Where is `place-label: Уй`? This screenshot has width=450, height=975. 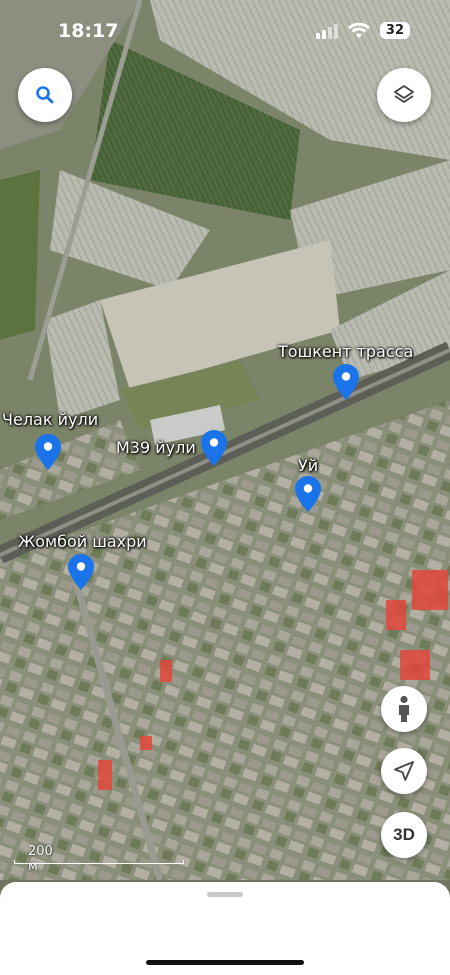 place-label: Уй is located at coordinates (308, 465).